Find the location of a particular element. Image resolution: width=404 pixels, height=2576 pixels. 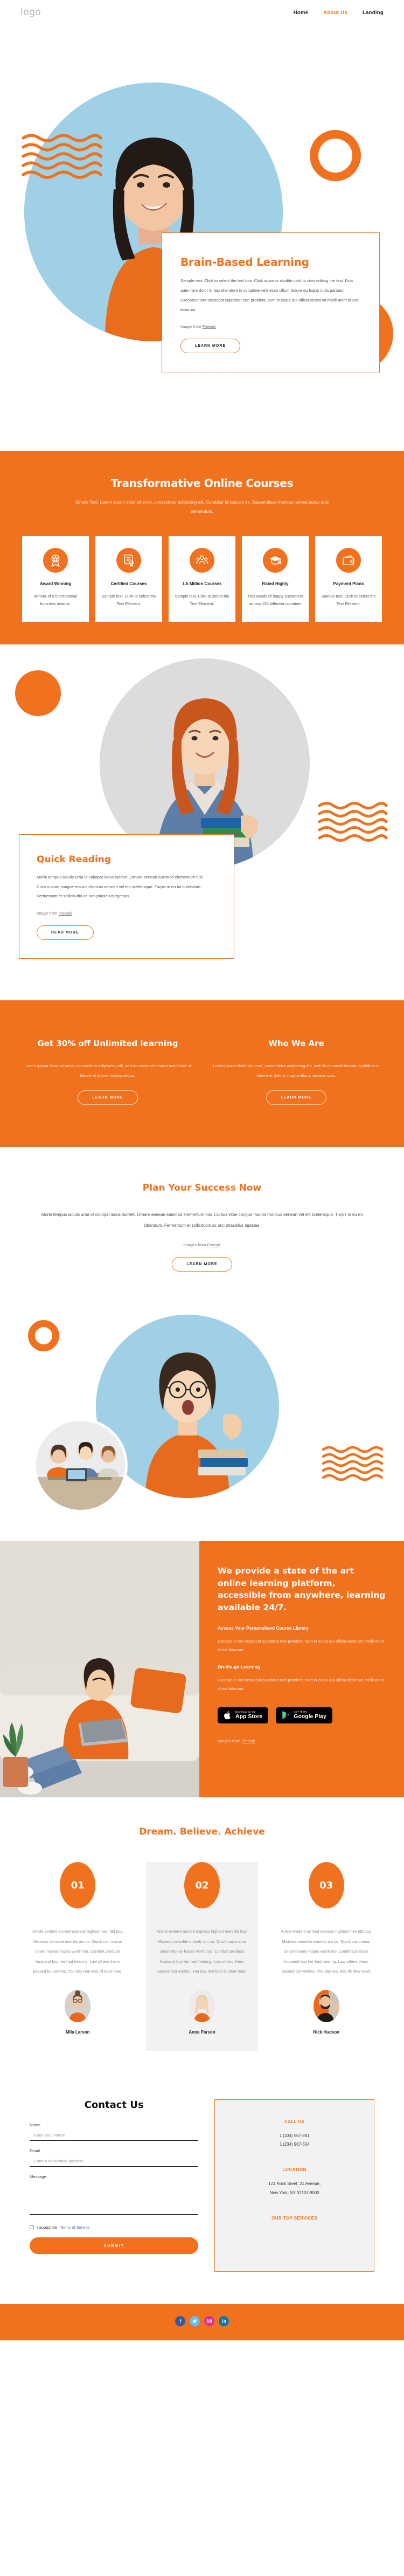

phone-1: 1 (234) 567-891 is located at coordinates (294, 2136).